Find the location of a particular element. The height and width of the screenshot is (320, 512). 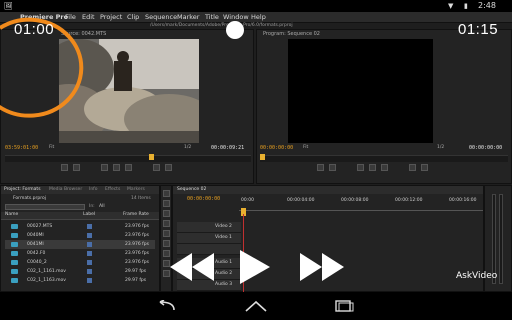

project-file-name: Formats.prproj is located at coordinates (29, 198).